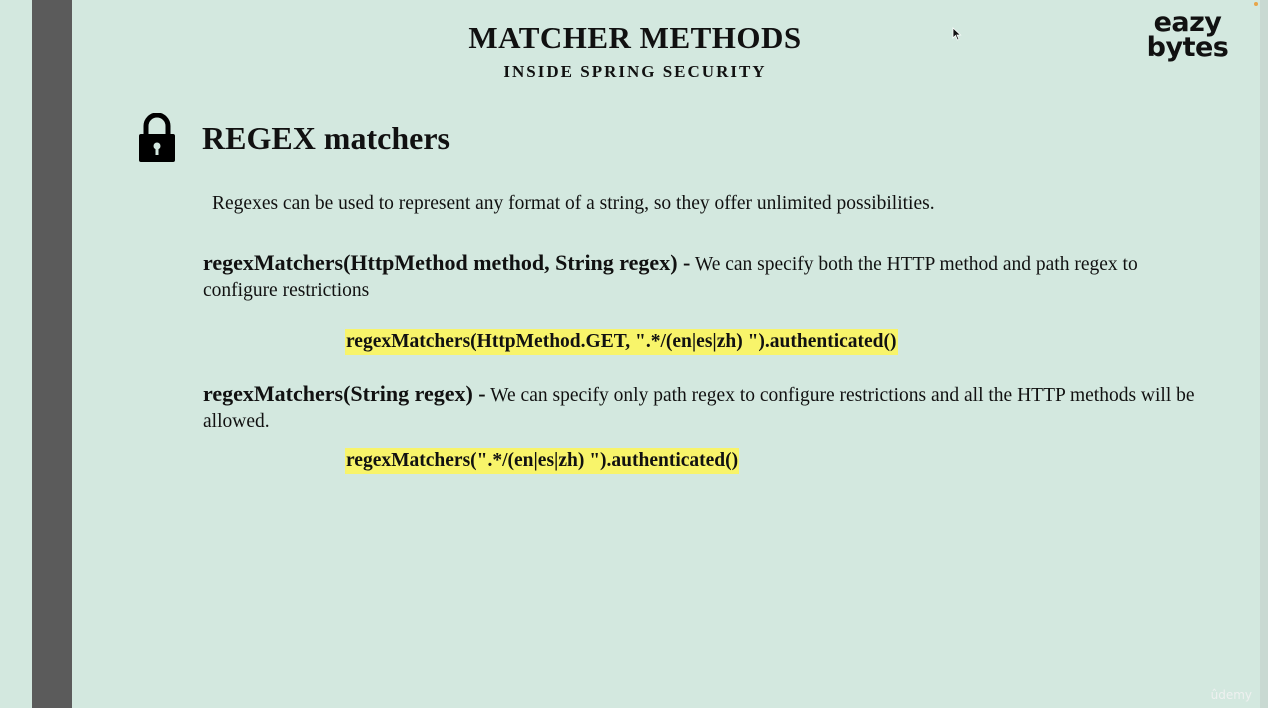 The image size is (1268, 708). What do you see at coordinates (1264, 354) in the screenshot?
I see `right-edge` at bounding box center [1264, 354].